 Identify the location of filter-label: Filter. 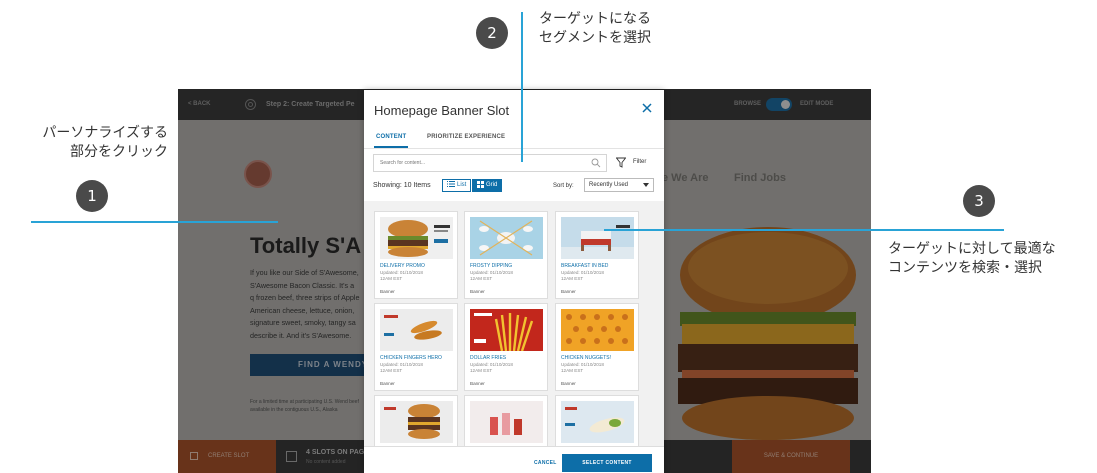
(639, 162).